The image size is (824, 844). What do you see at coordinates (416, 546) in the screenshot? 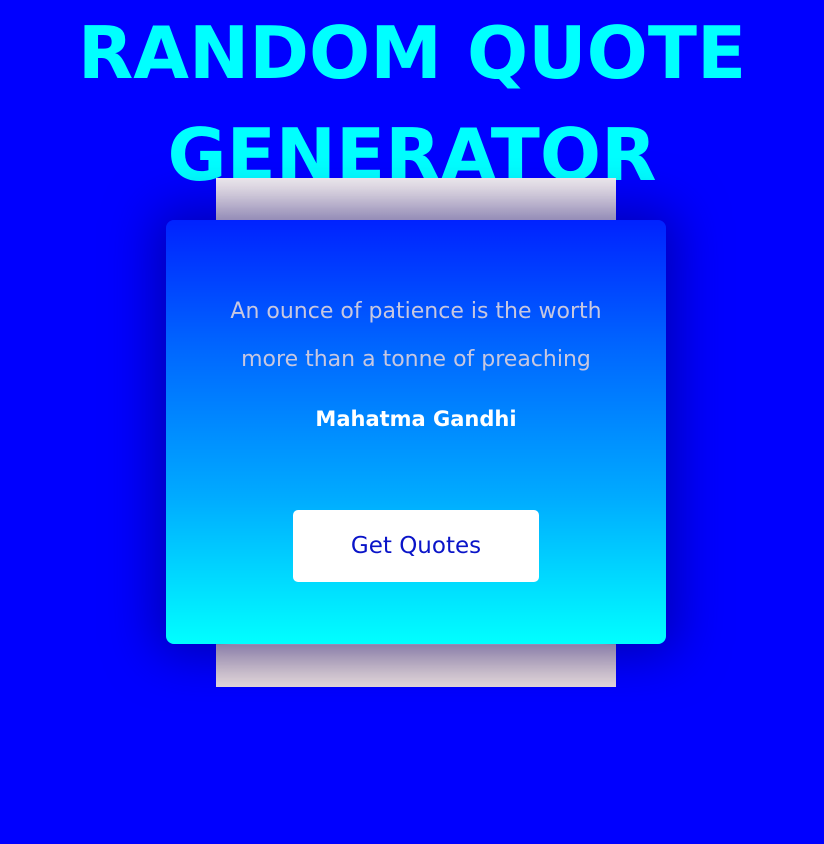
I see `get-quotes-button: Get Quotes` at bounding box center [416, 546].